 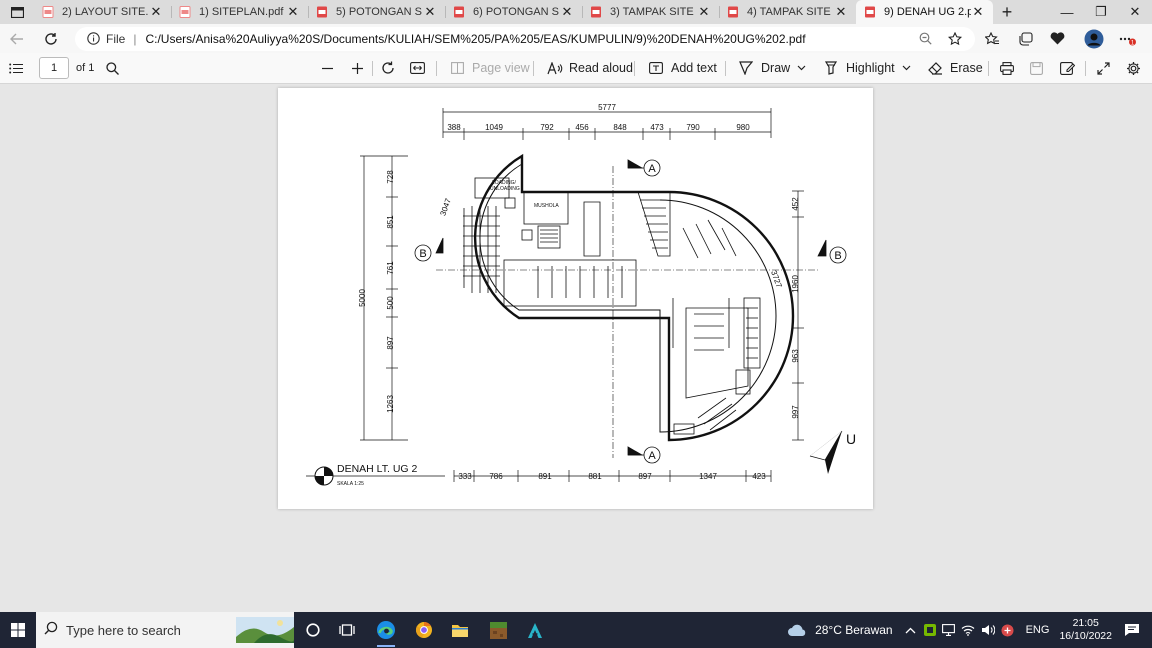 What do you see at coordinates (165, 630) in the screenshot?
I see `taskbar-search-box: Type here to search` at bounding box center [165, 630].